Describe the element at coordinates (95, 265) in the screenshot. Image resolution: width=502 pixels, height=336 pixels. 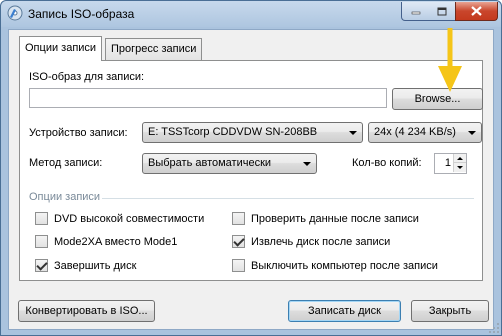
I see `option-label: Завершить диск` at that location.